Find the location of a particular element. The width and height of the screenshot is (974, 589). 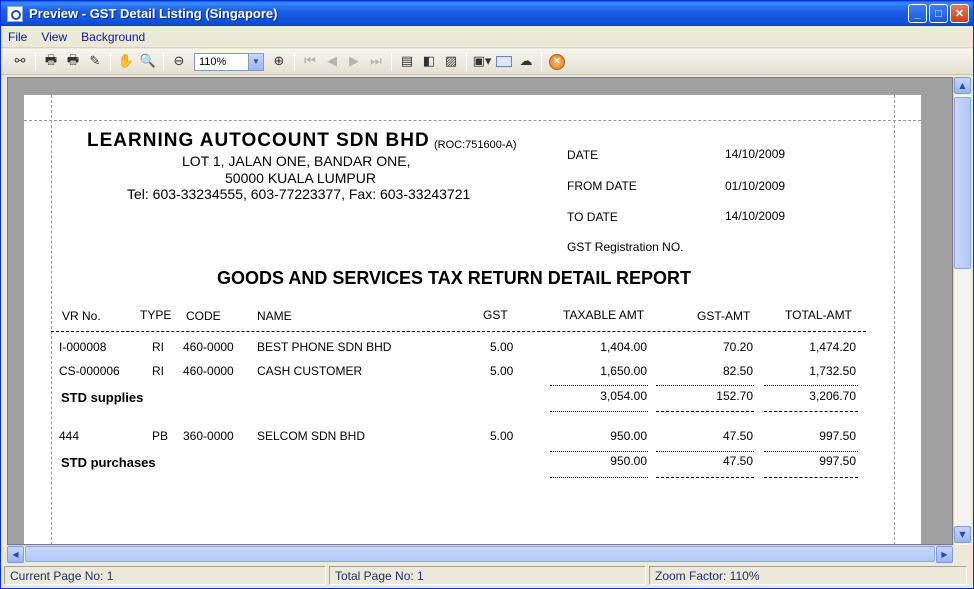

table-row-2-total: 1,732.50 is located at coordinates (832, 371).